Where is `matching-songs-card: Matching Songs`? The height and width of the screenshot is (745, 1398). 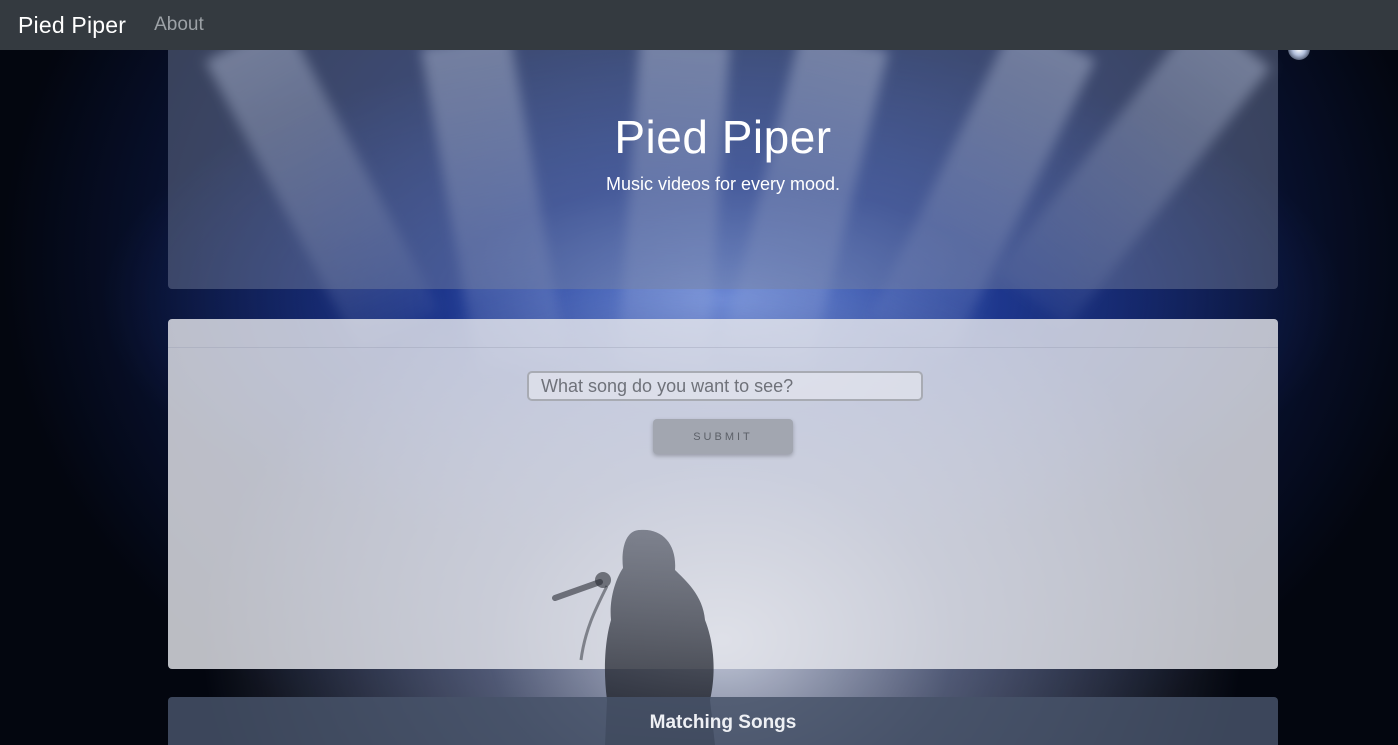 matching-songs-card: Matching Songs is located at coordinates (723, 721).